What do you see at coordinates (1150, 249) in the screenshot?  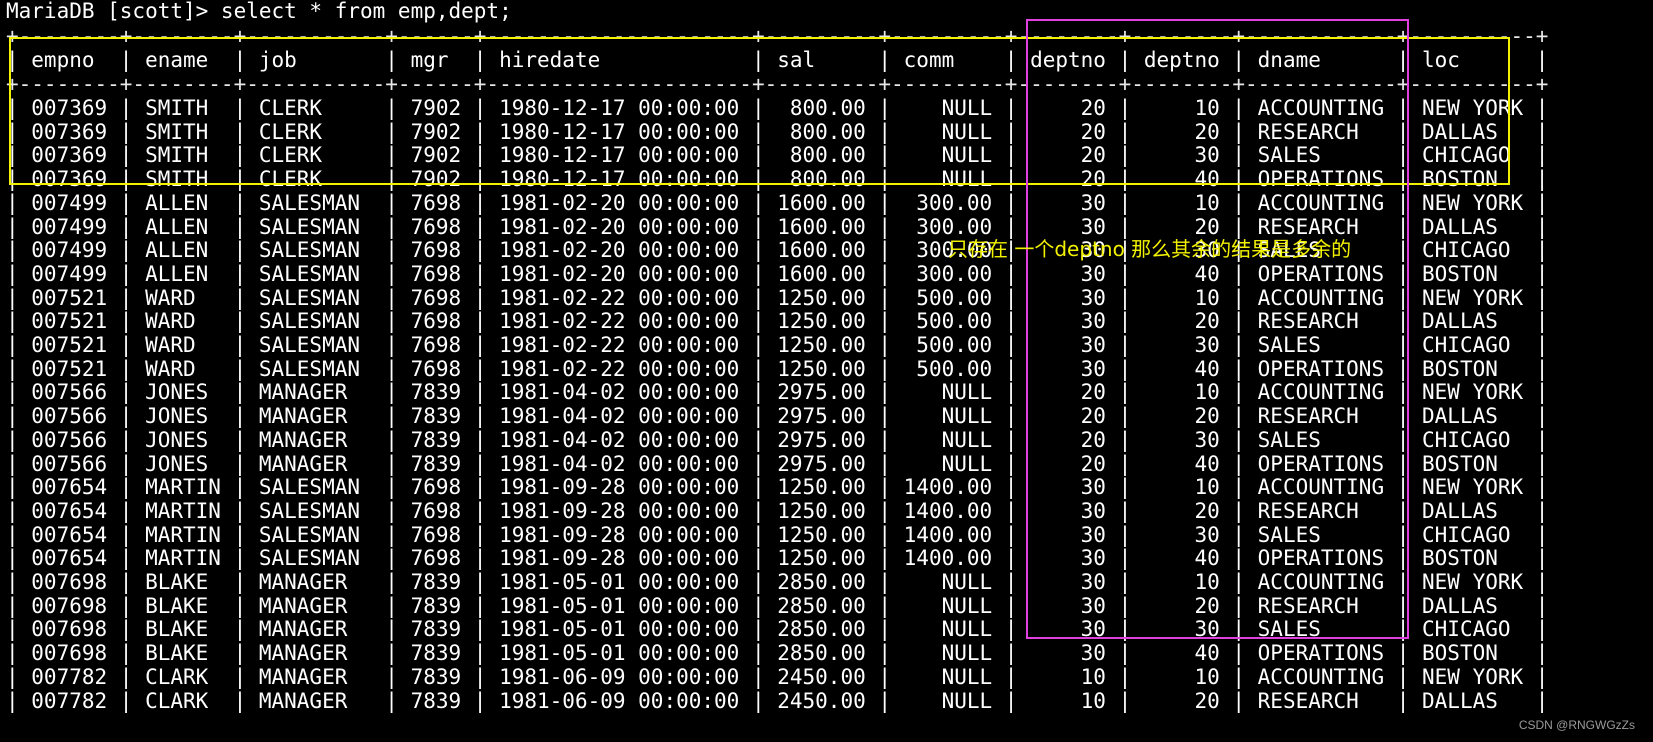 I see `annotation-note: 只存在 一个deptno 那么其余的结果是多余的` at bounding box center [1150, 249].